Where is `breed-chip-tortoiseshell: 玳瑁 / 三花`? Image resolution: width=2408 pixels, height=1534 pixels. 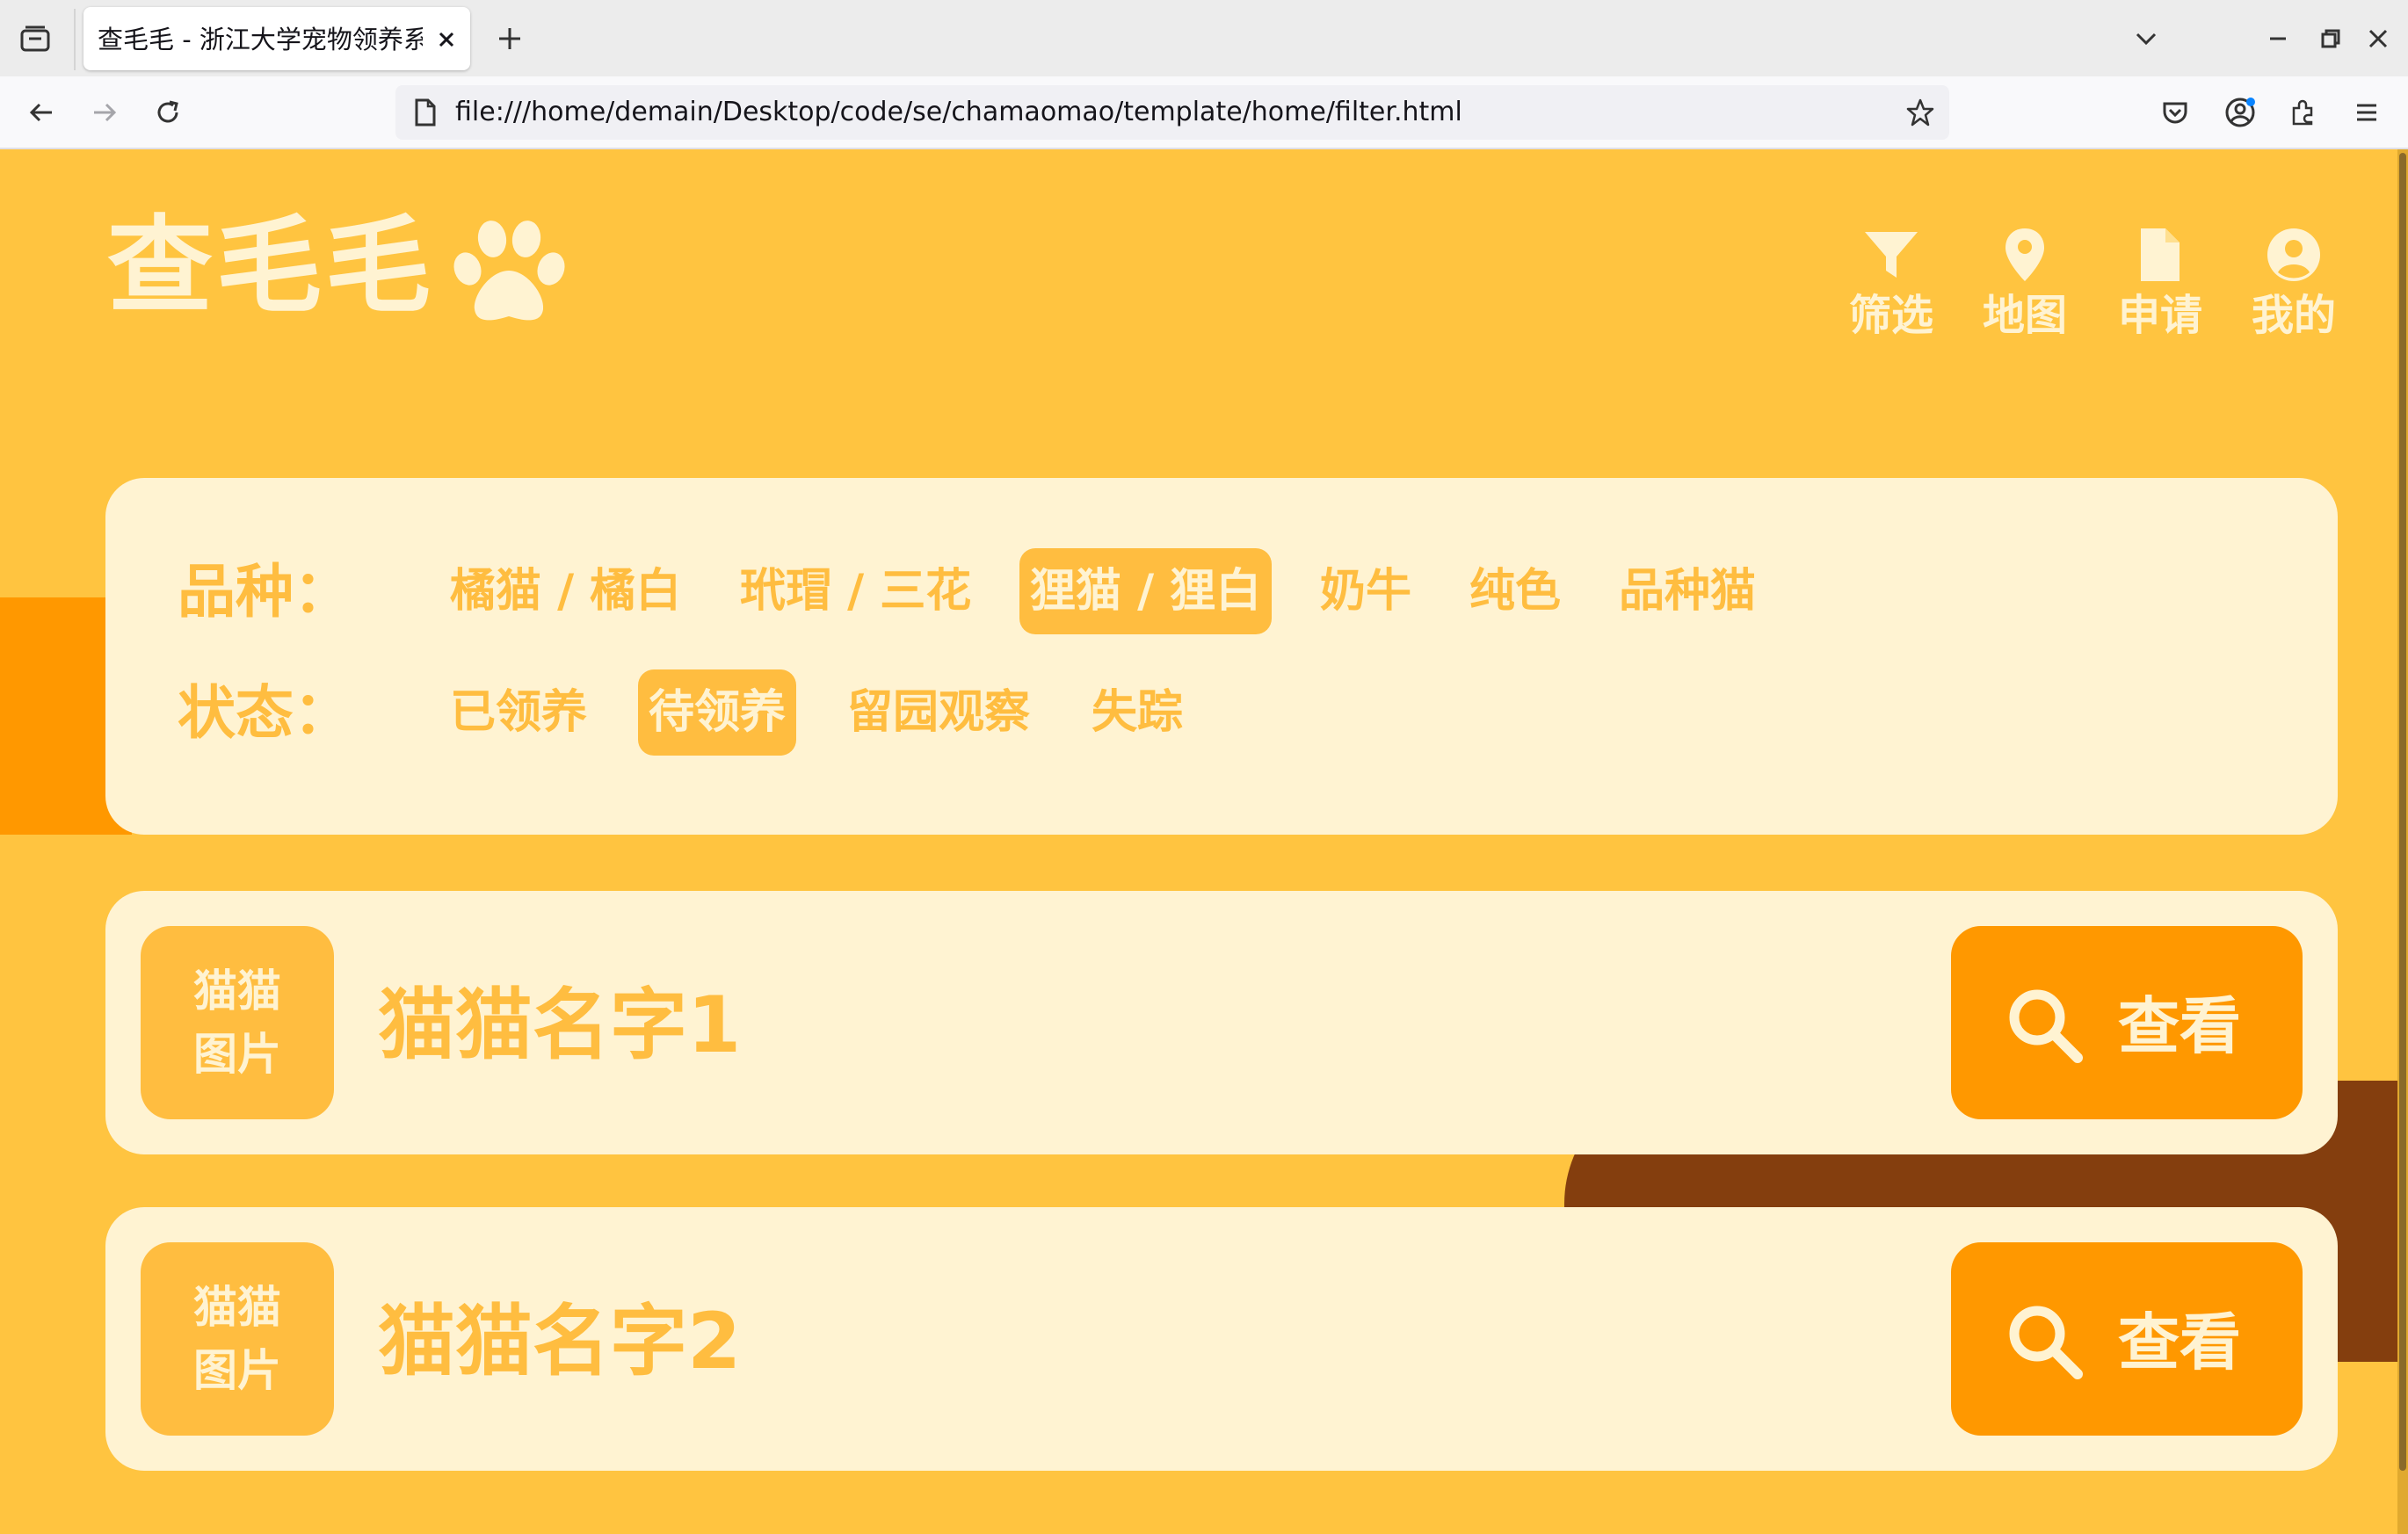 breed-chip-tortoiseshell: 玳瑁 / 三花 is located at coordinates (855, 591).